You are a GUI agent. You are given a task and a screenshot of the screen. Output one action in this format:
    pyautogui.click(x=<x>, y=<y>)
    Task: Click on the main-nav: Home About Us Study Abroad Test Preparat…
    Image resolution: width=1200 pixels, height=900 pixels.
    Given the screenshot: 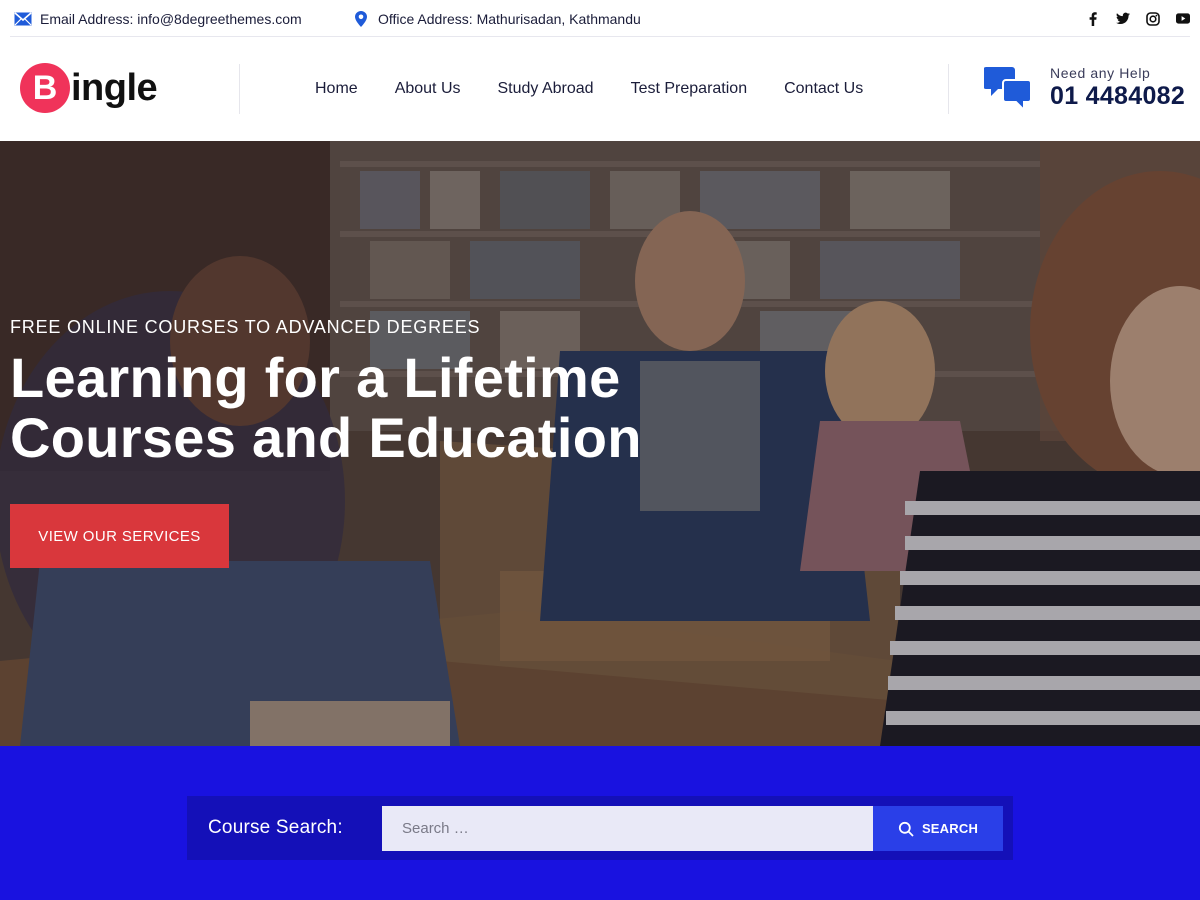 What is the action you would take?
    pyautogui.click(x=588, y=89)
    